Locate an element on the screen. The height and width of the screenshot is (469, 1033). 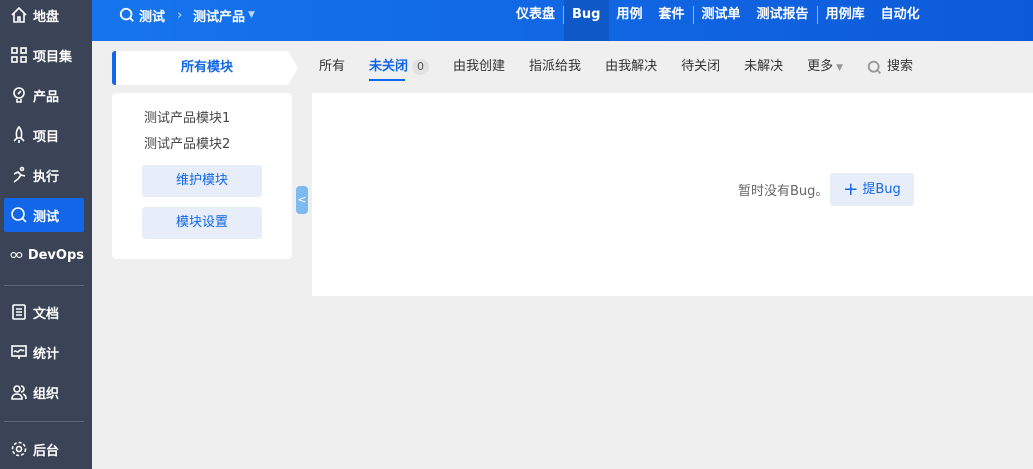
report-bug-label: 提Bug is located at coordinates (881, 189).